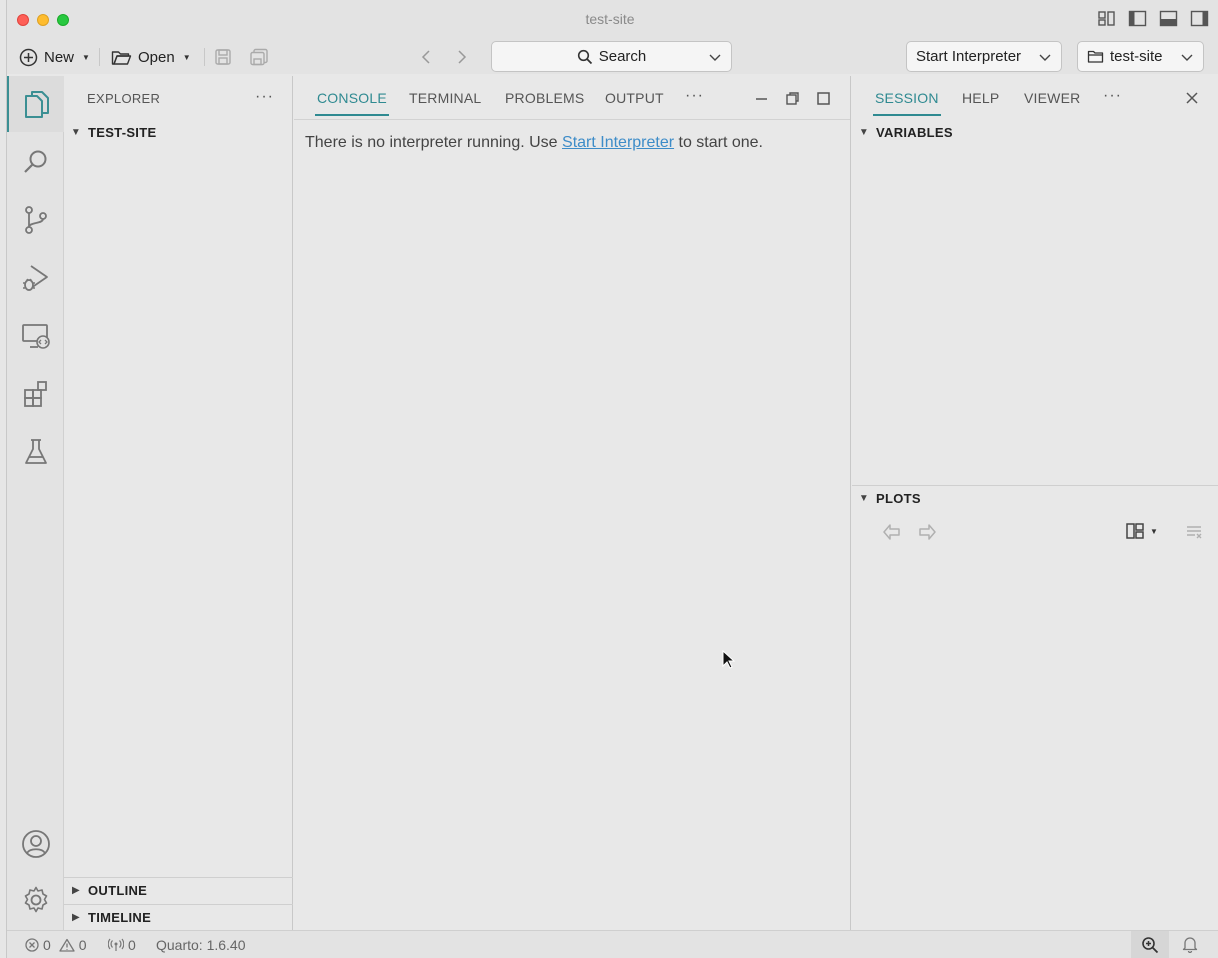 The height and width of the screenshot is (958, 1218). I want to click on session-tabs: SESSION HELP VIEWER ···, so click(1035, 98).